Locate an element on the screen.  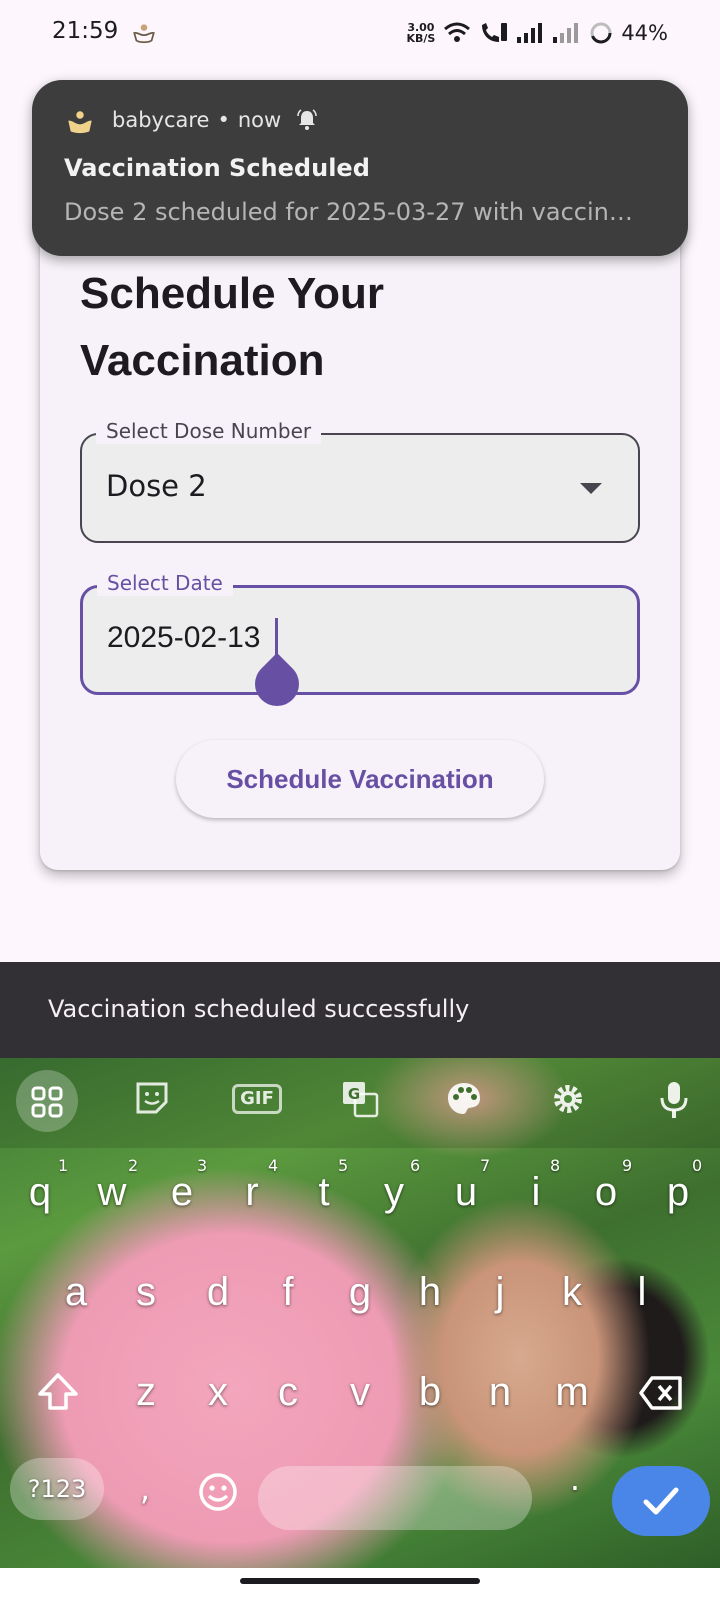
key-s: s is located at coordinates (146, 1292).